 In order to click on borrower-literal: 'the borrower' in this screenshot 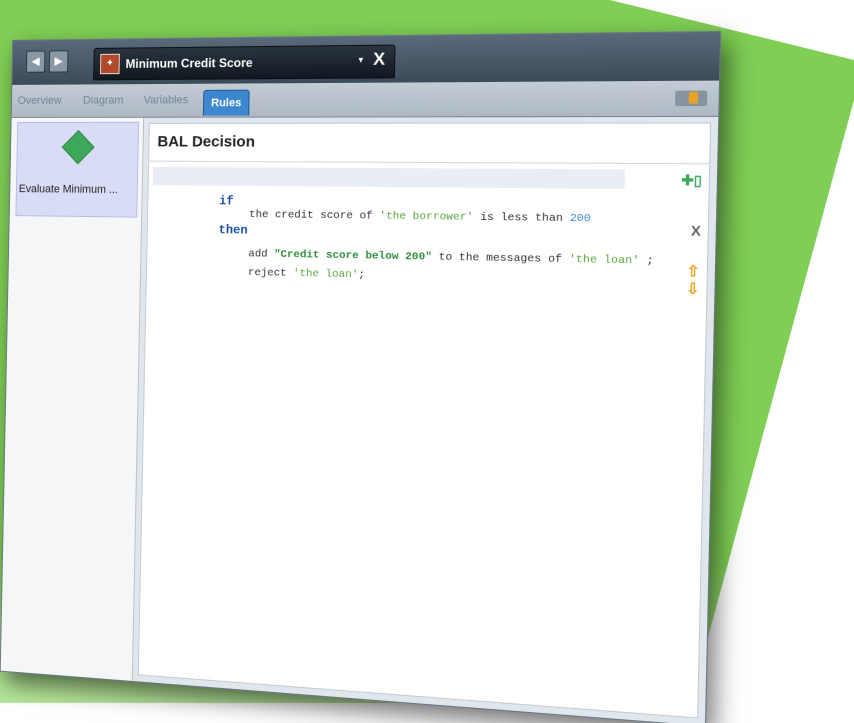, I will do `click(426, 217)`.